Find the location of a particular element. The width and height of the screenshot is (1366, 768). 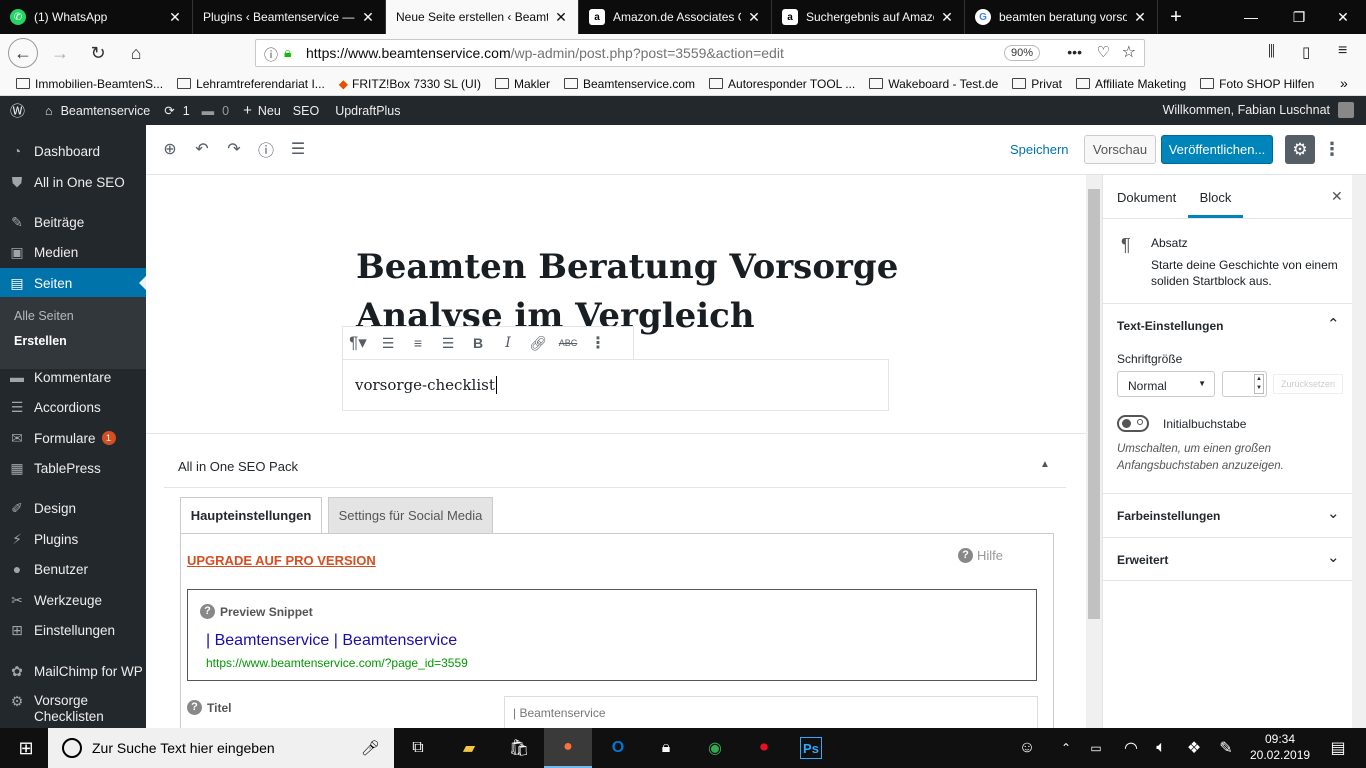

bookmark-item: Foto SHOP Hilfen is located at coordinates (1257, 84).